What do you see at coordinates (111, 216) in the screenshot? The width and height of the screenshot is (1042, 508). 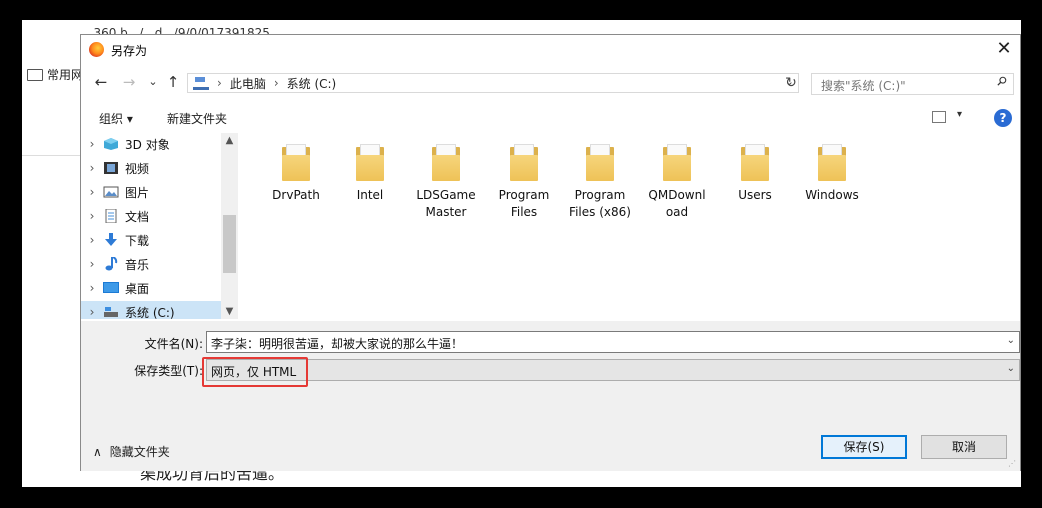 I see `documents-icon` at bounding box center [111, 216].